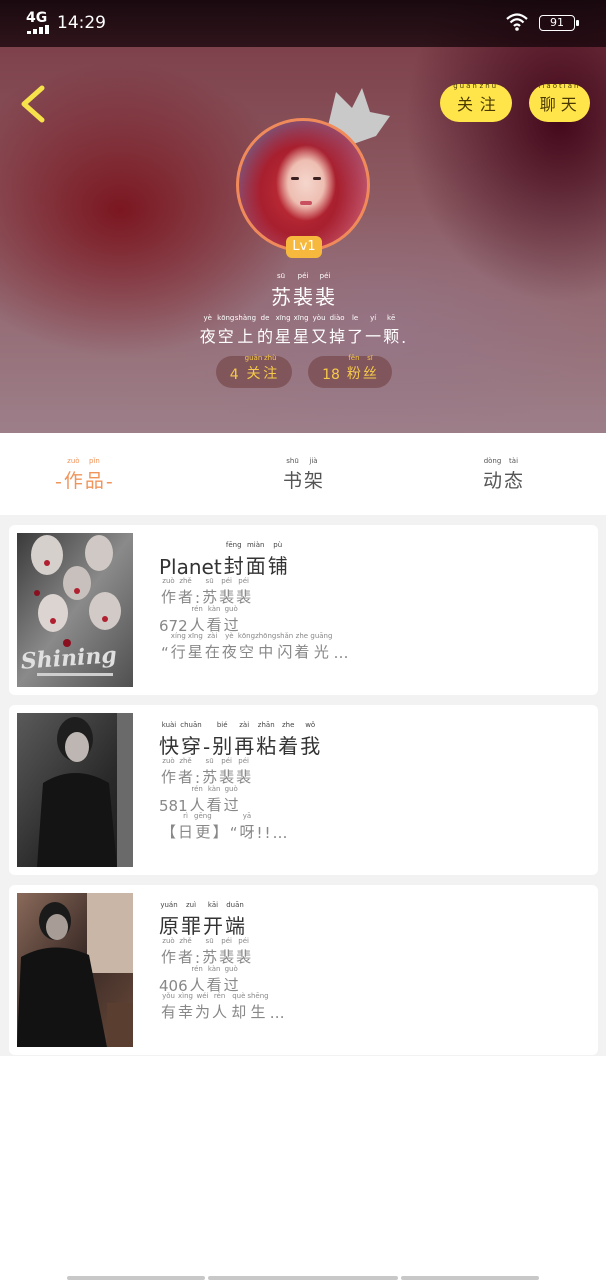  Describe the element at coordinates (34, 104) in the screenshot. I see `back-button` at that location.